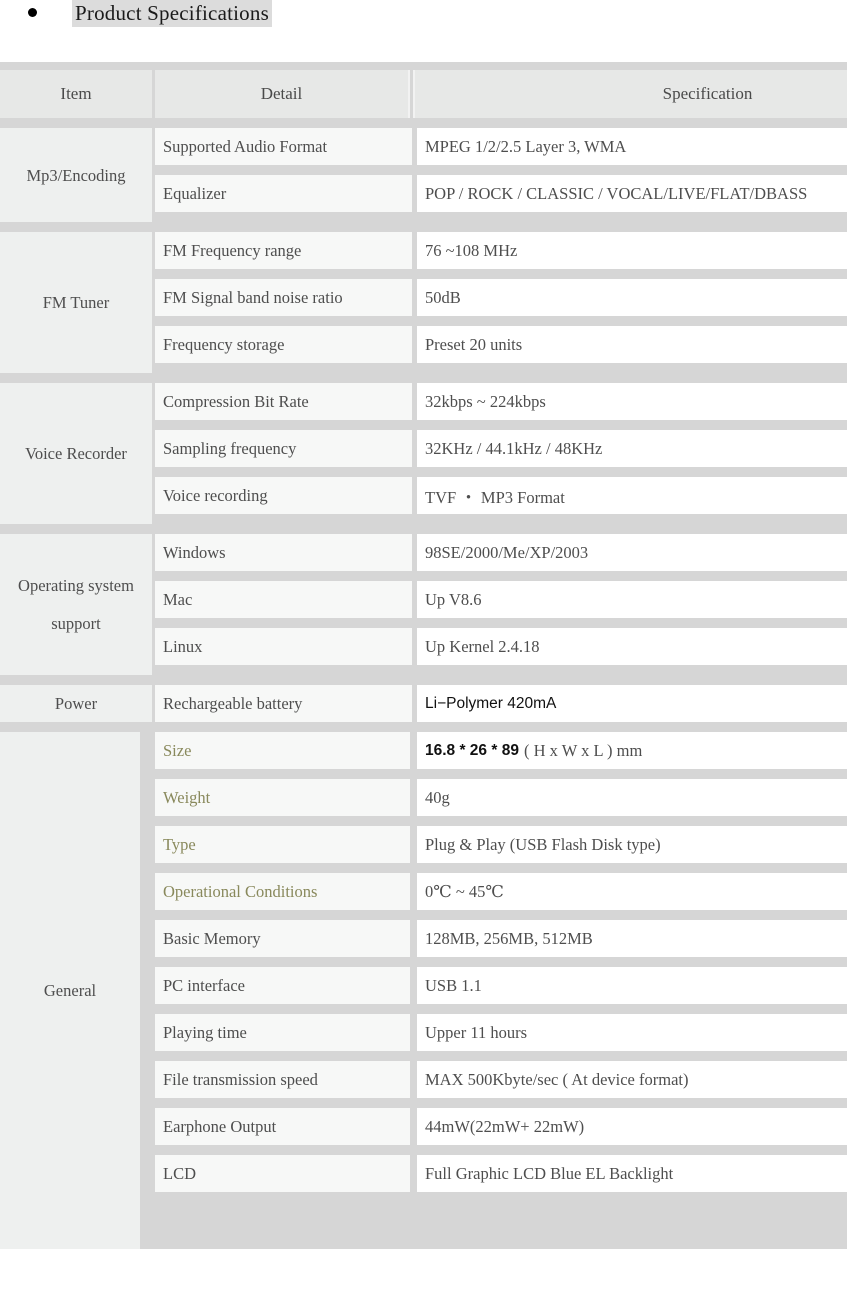 The width and height of the screenshot is (847, 1302). I want to click on spec-cell-playing-time: Upper 11 hours, so click(632, 1032).